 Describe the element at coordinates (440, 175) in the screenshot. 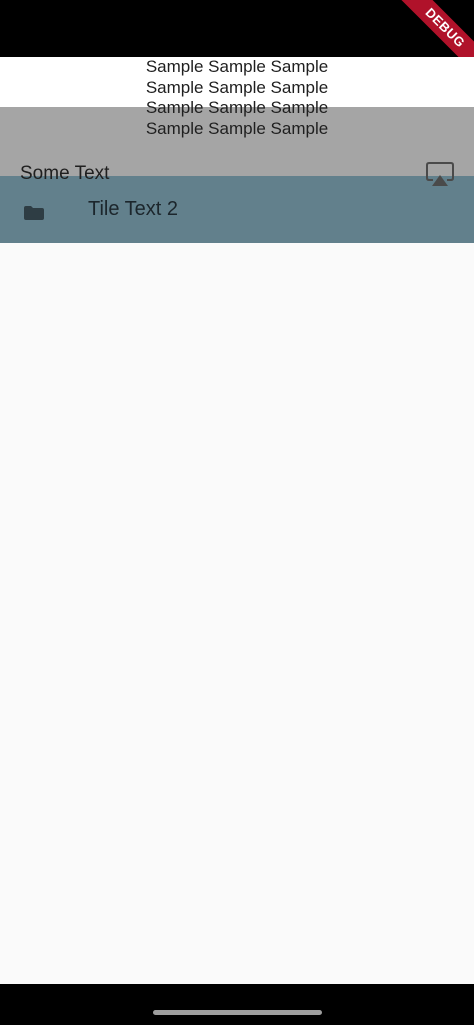

I see `airplay-icon` at that location.